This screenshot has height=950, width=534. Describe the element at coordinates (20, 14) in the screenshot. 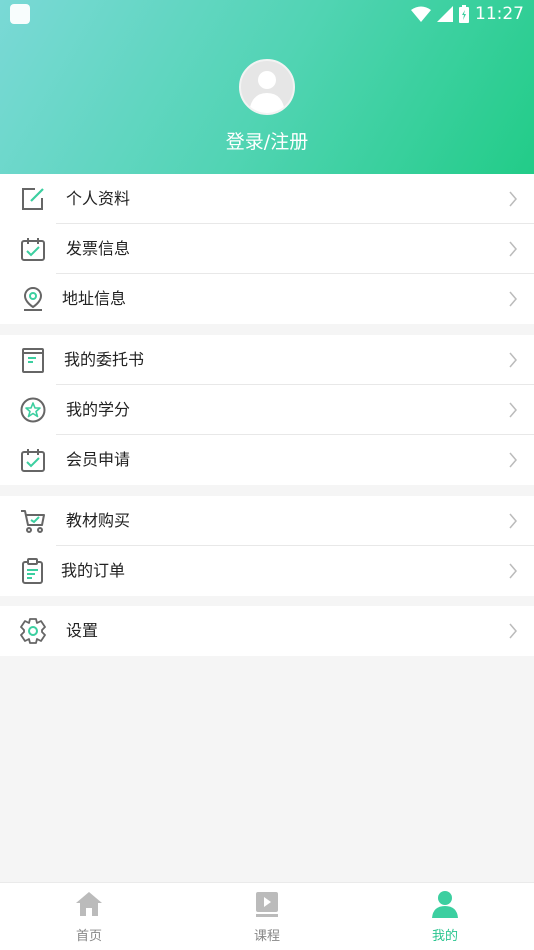

I see `app-notification-icon` at that location.